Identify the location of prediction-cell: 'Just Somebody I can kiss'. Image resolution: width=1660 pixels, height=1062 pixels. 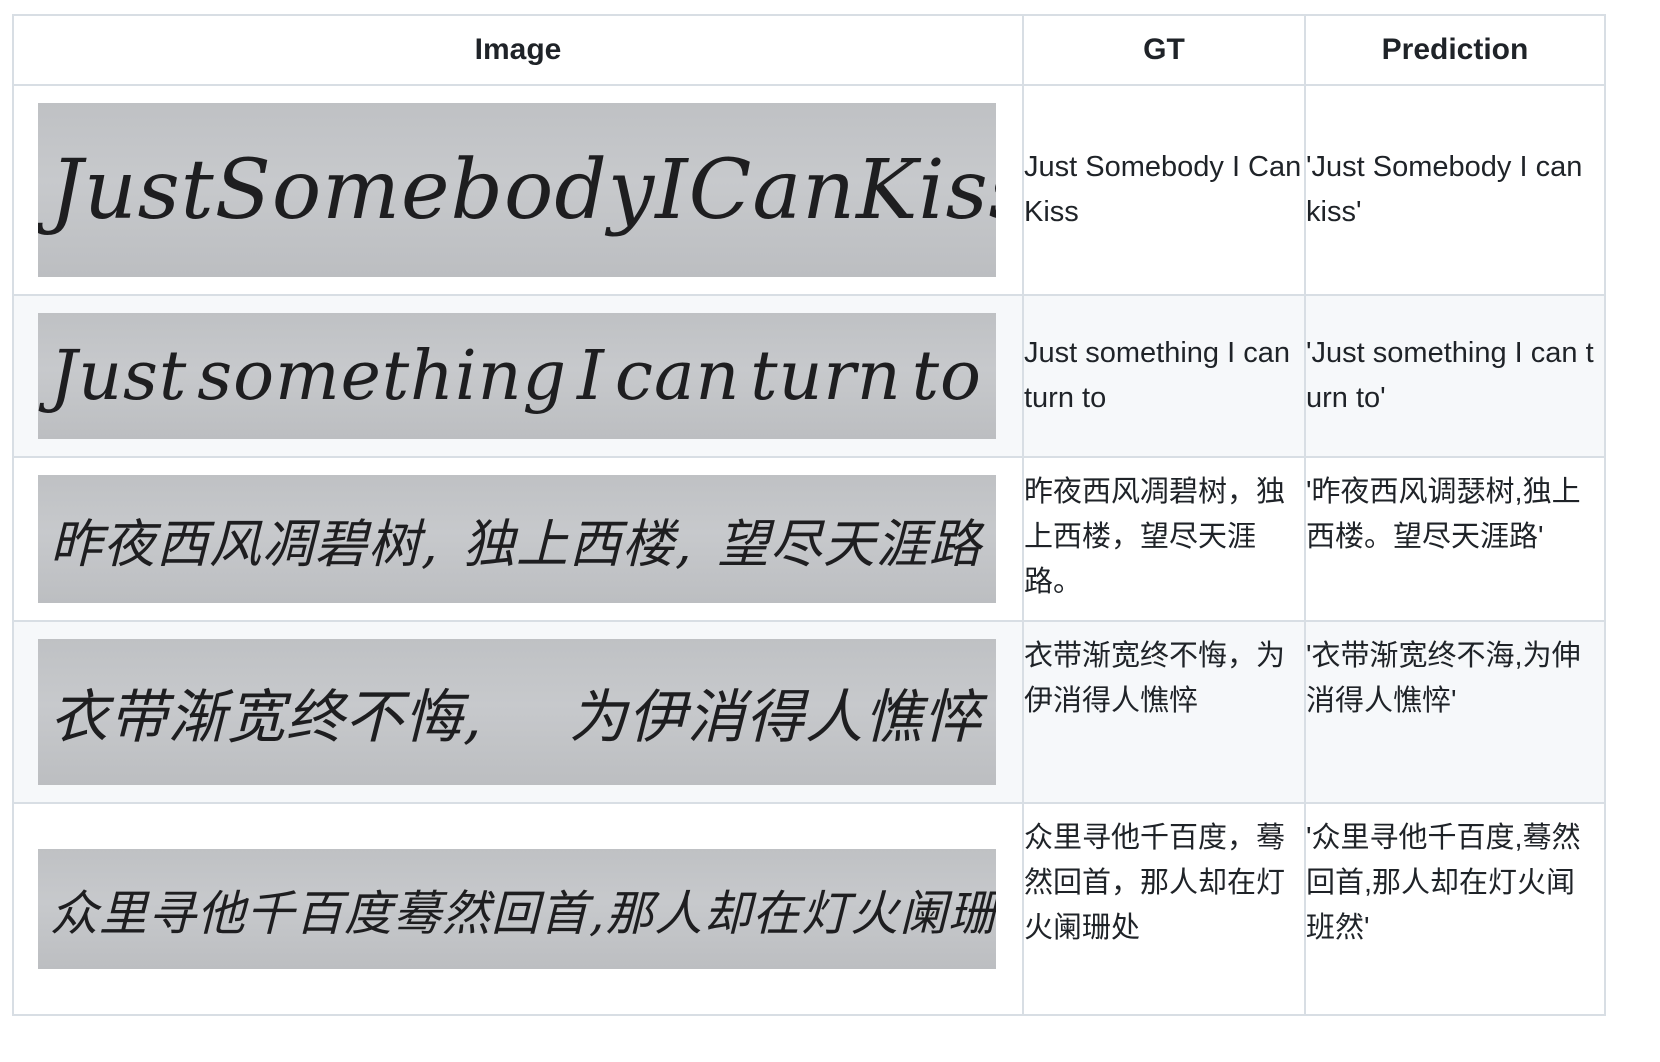
(1455, 190).